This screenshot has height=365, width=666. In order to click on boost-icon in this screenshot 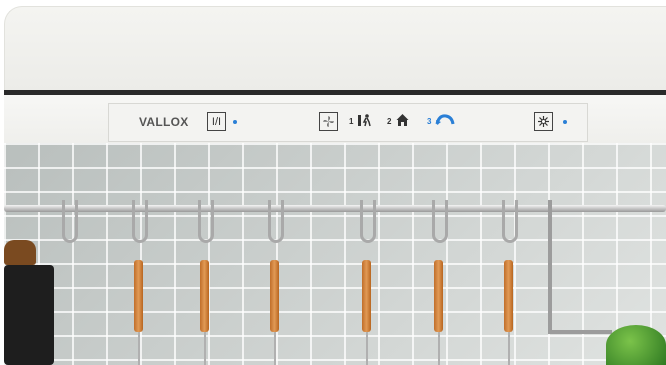, I will do `click(445, 121)`.